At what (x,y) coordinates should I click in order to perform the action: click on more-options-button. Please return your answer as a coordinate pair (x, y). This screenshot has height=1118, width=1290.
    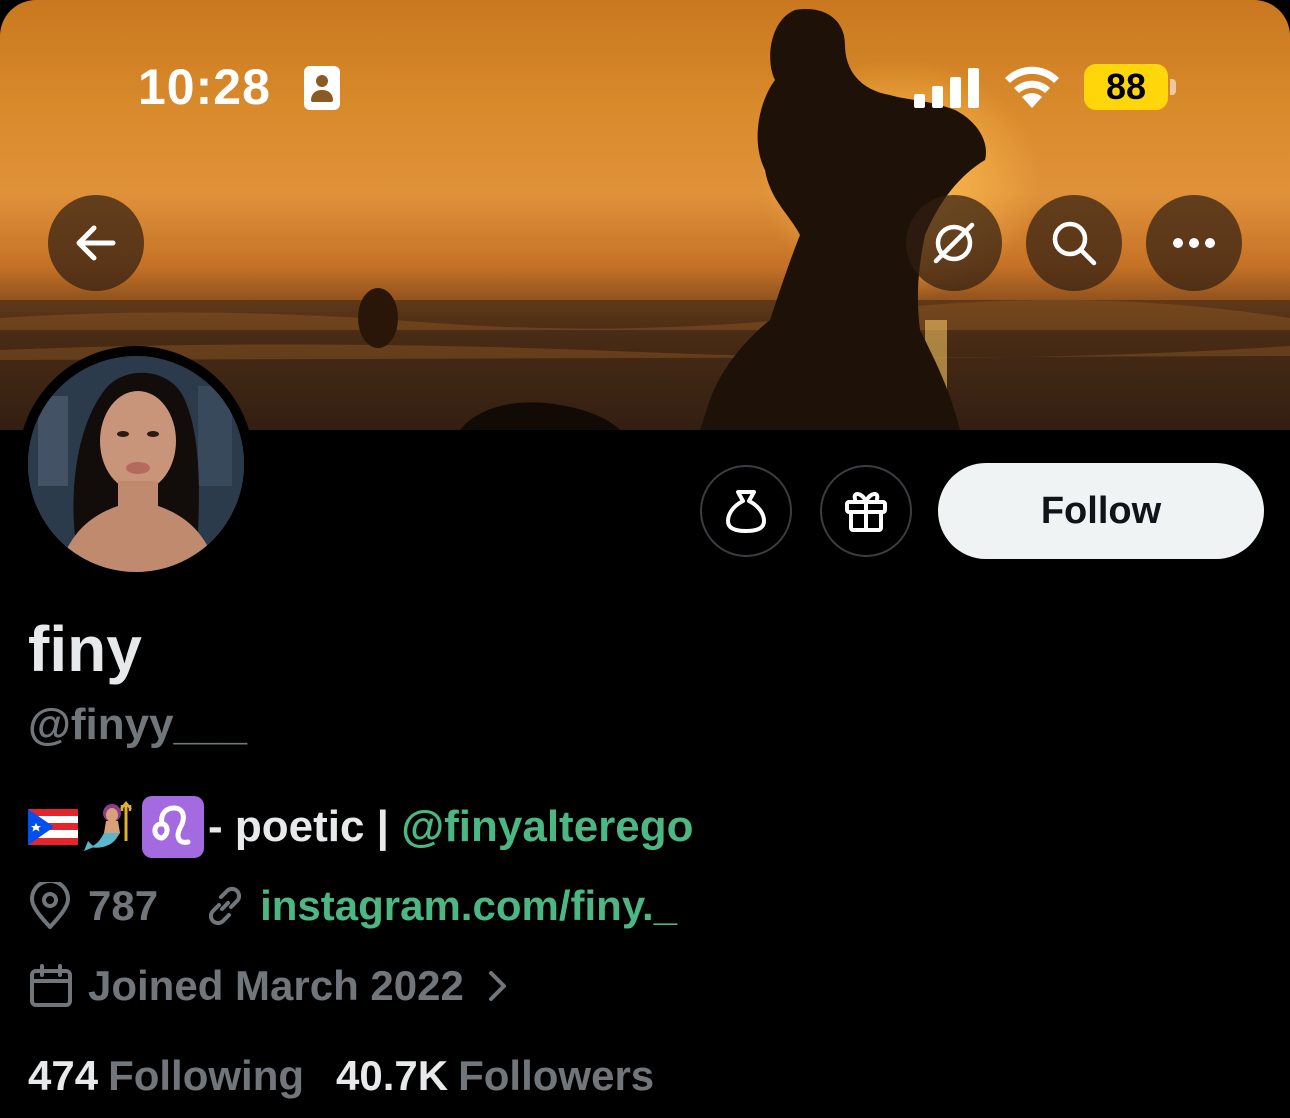
    Looking at the image, I should click on (1194, 243).